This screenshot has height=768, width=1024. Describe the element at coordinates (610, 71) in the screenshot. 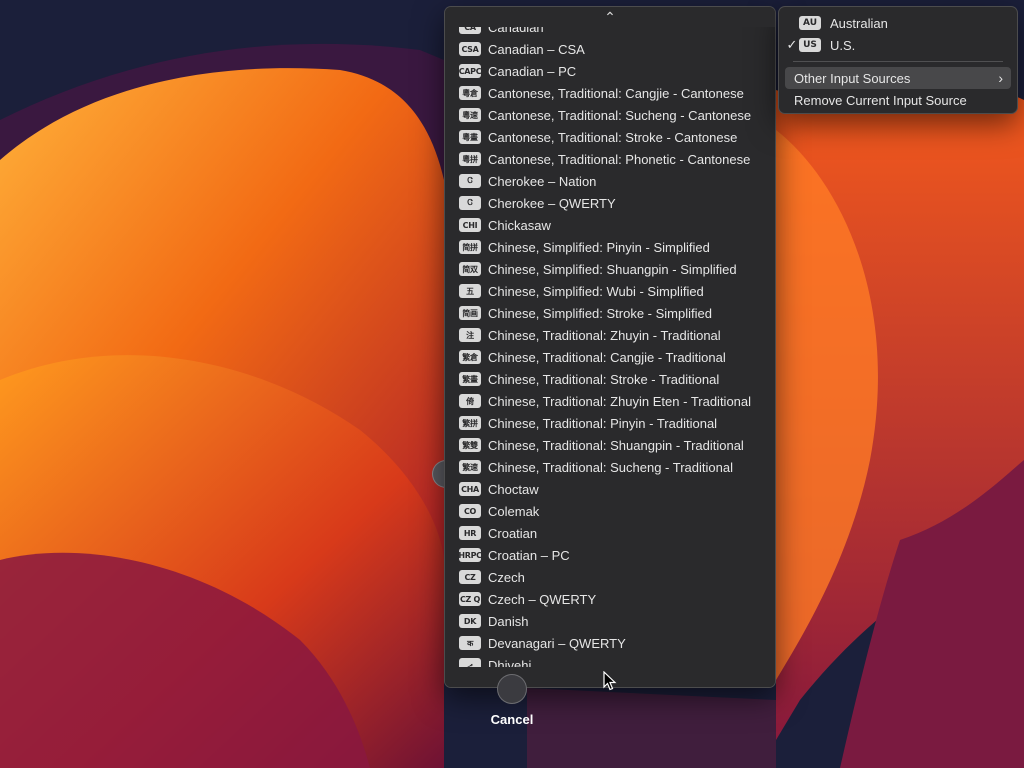

I see `input-source-item: CAPC Canadian – PC` at that location.